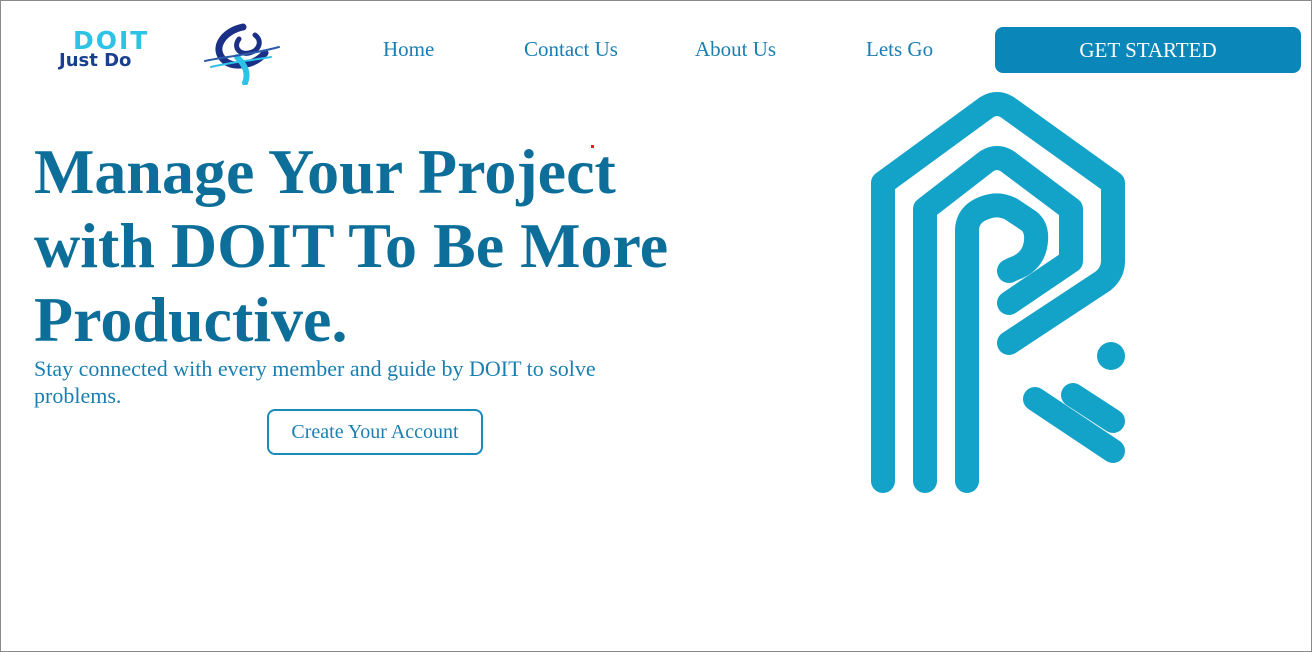 This screenshot has width=1312, height=652. Describe the element at coordinates (1004, 298) in the screenshot. I see `maze-letter-r-icon` at that location.